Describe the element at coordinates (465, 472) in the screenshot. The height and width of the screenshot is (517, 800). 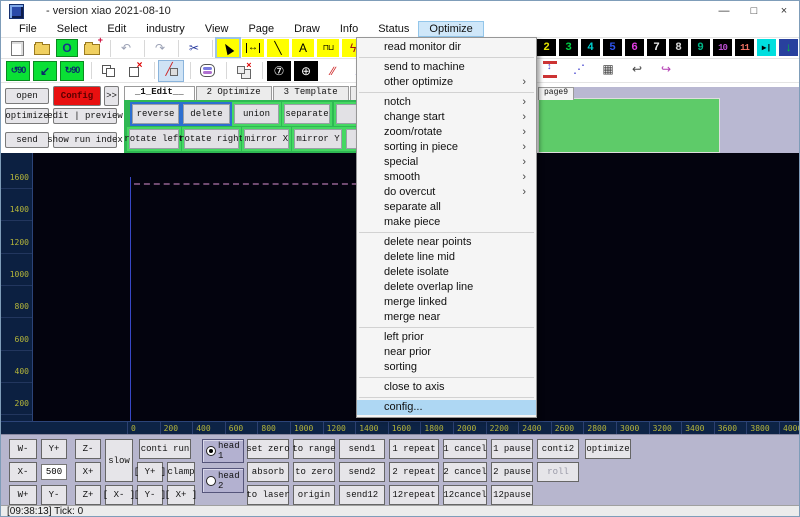
I see `2-cancel-button: 2 cancel` at that location.